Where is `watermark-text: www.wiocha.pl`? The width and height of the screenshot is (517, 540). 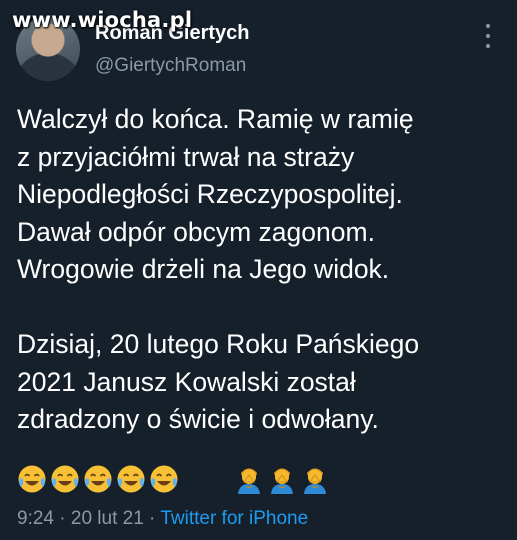
watermark-text: www.wiocha.pl is located at coordinates (102, 20).